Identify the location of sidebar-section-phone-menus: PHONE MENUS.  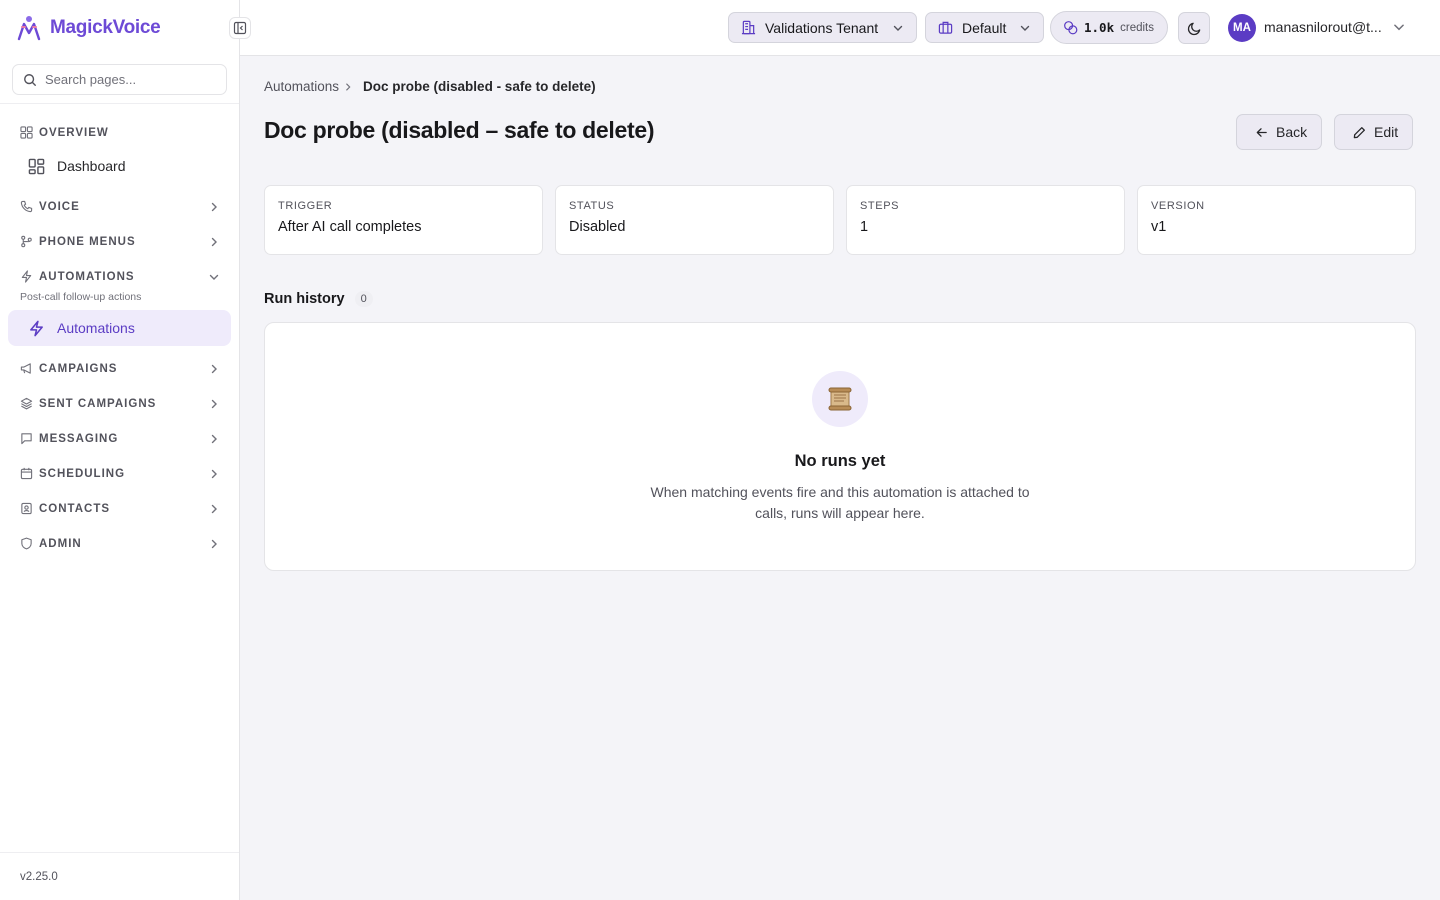
(120, 241).